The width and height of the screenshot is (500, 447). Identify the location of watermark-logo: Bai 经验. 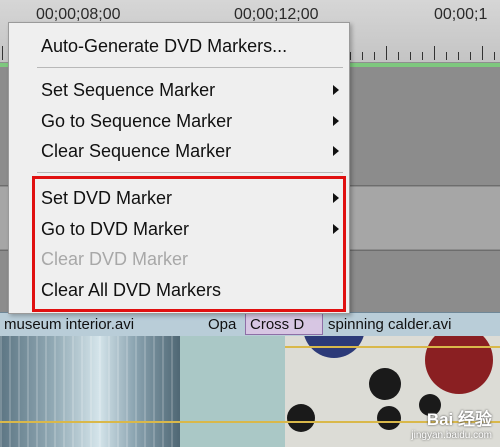
(459, 419).